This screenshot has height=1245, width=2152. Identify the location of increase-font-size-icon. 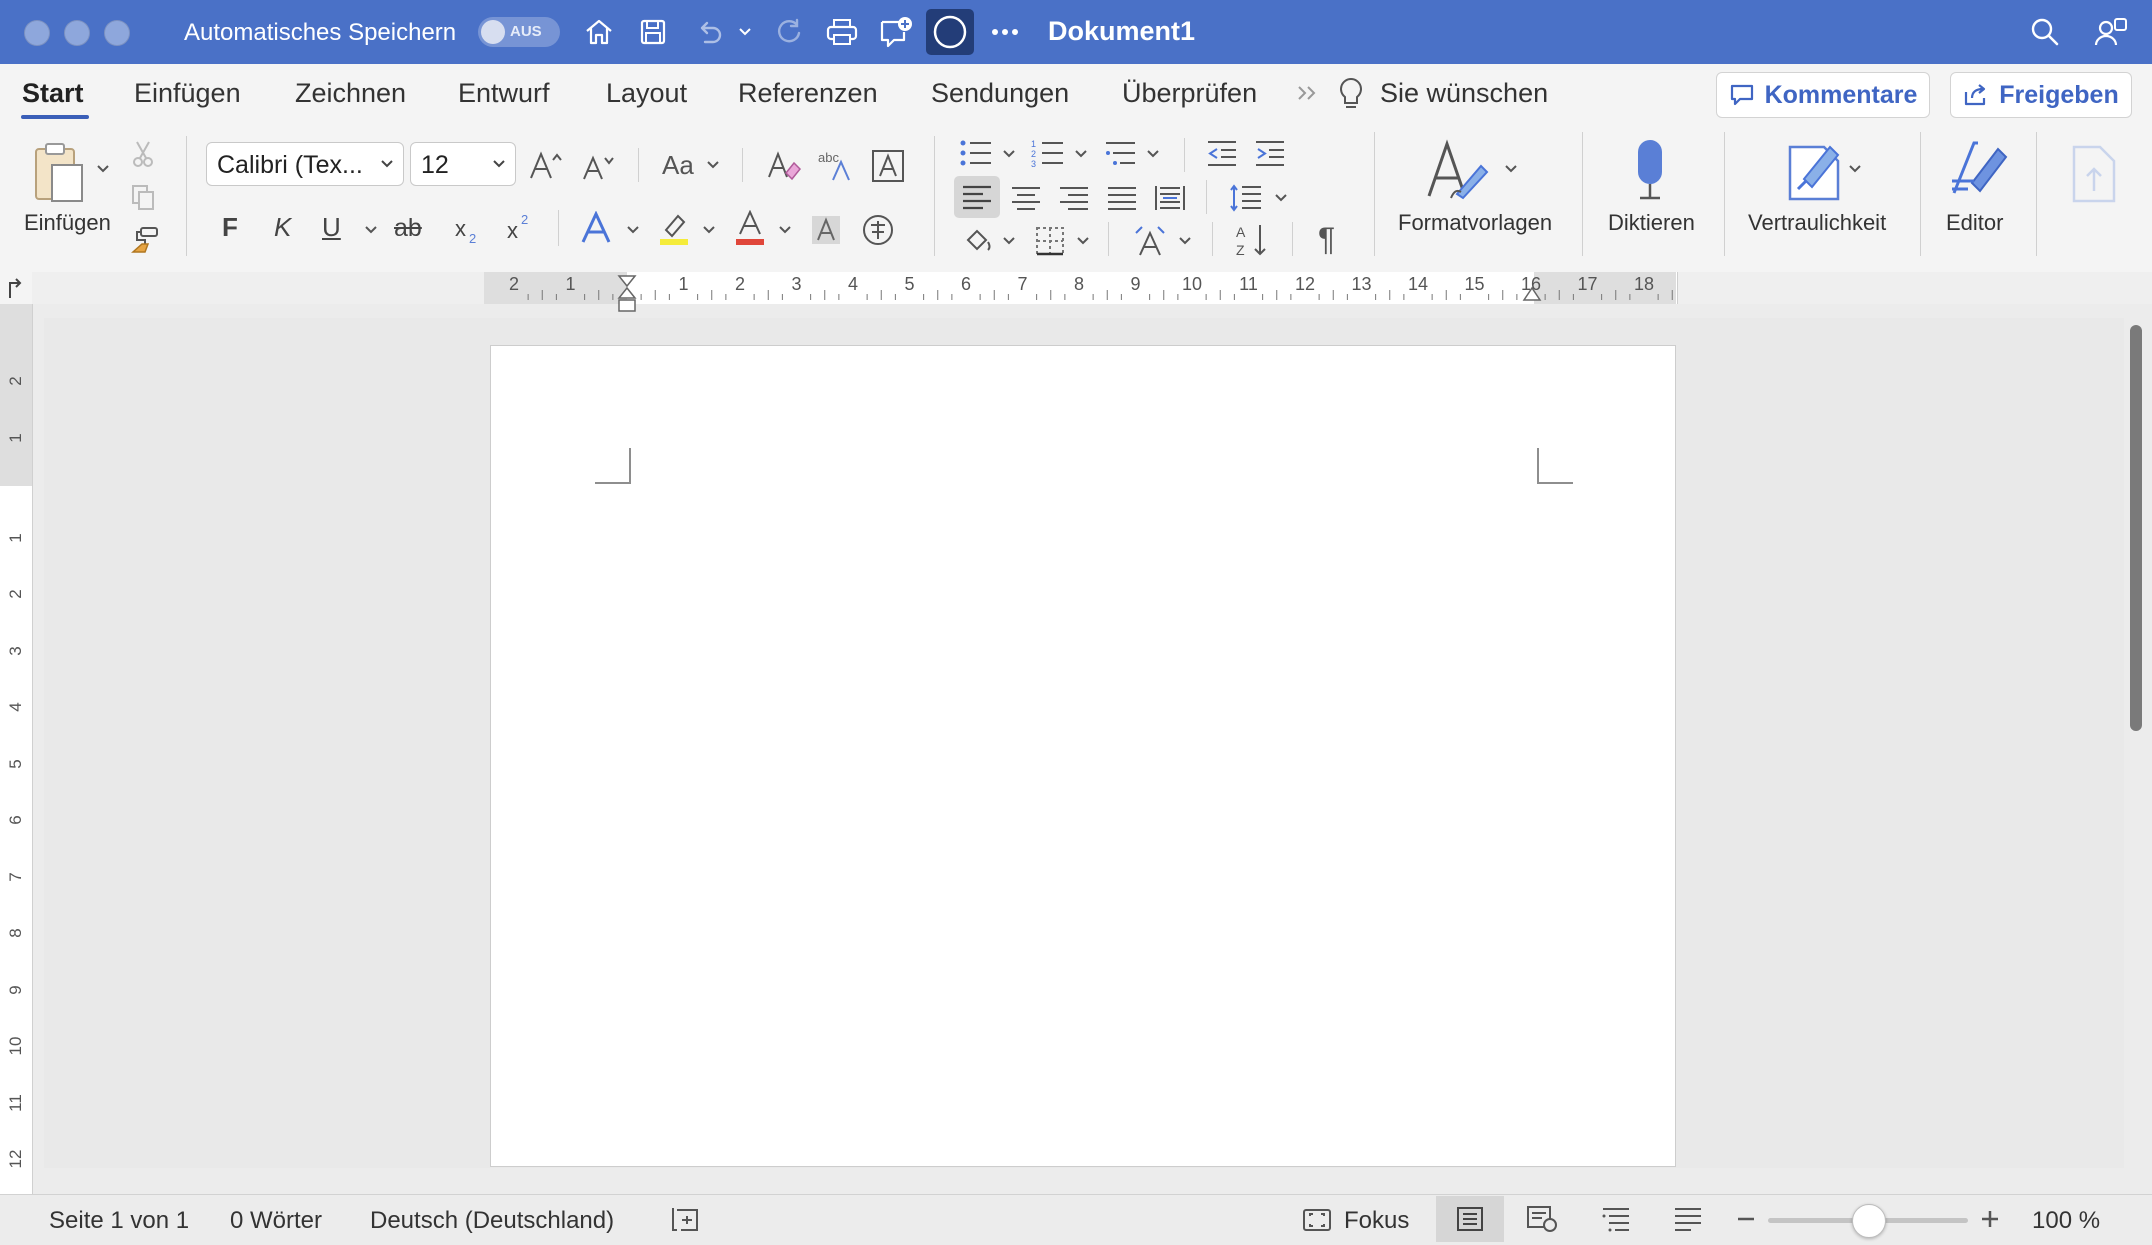
(546, 165).